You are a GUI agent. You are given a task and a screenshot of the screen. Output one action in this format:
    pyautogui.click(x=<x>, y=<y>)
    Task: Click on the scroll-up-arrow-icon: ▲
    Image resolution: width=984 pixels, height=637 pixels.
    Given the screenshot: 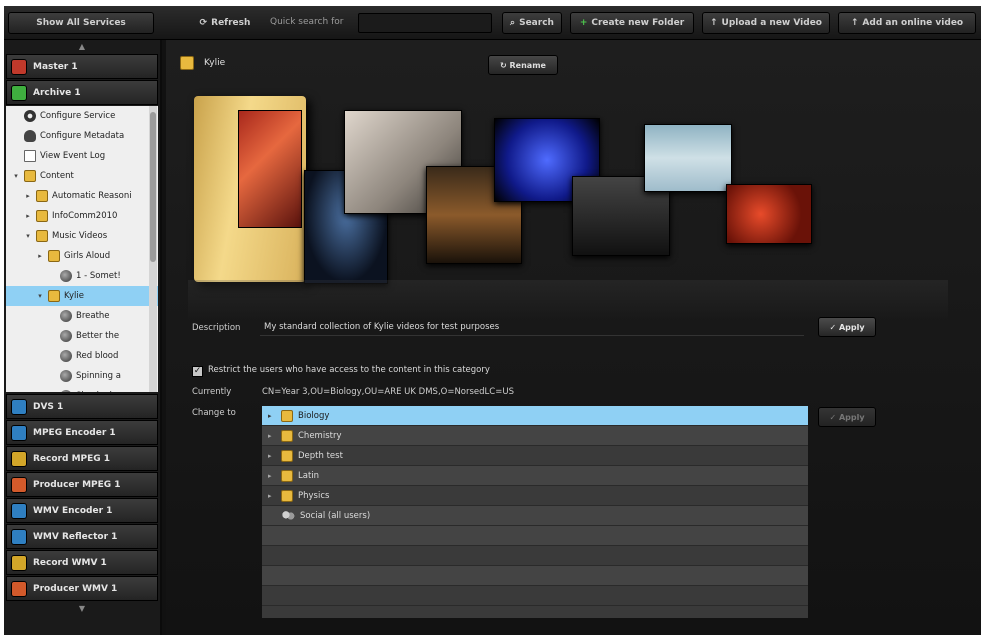 What is the action you would take?
    pyautogui.click(x=82, y=47)
    